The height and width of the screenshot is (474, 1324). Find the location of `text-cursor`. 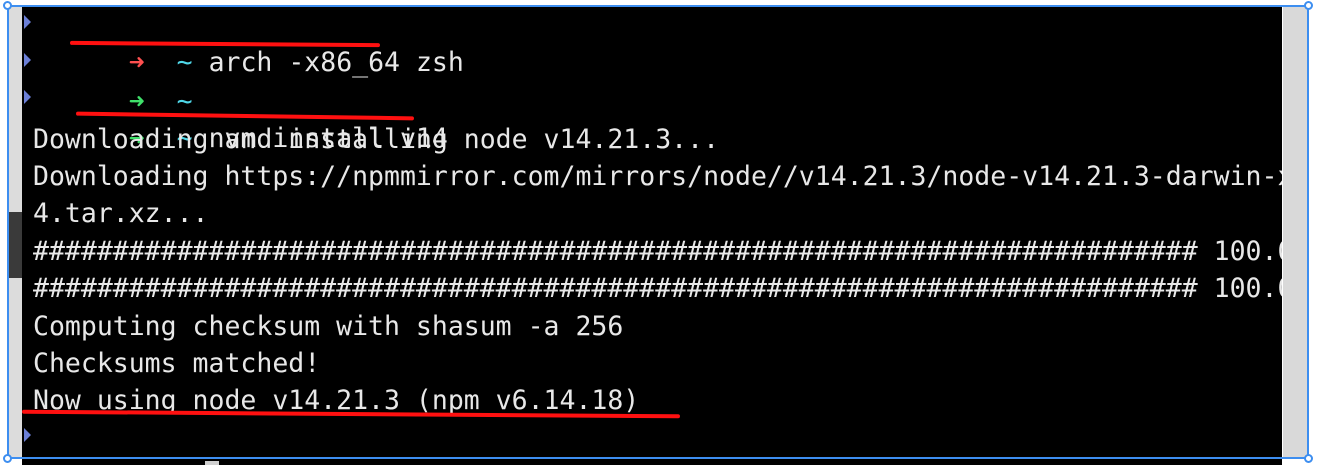

text-cursor is located at coordinates (211, 462).